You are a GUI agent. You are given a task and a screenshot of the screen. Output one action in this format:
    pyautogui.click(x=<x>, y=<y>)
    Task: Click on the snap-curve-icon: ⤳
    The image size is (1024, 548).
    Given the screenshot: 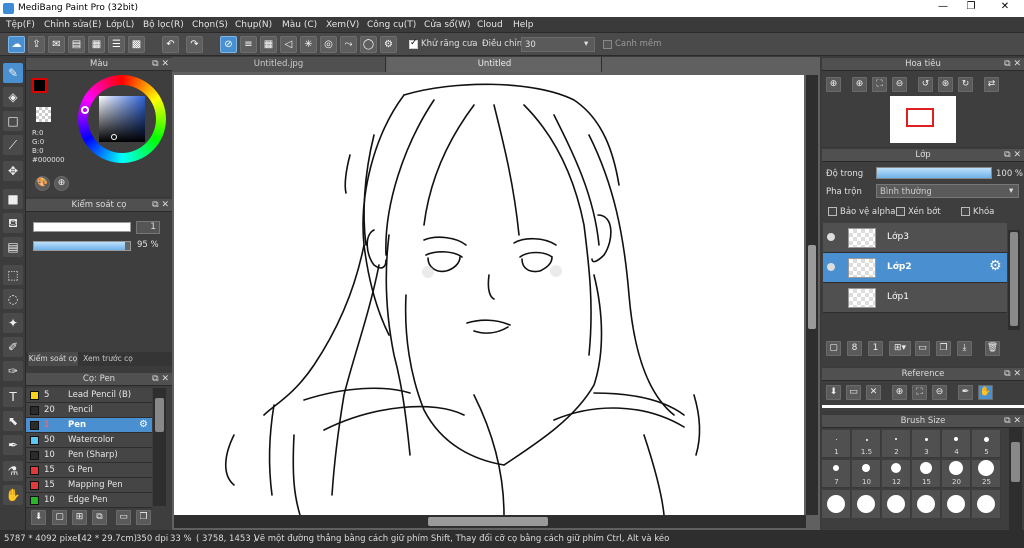 What is the action you would take?
    pyautogui.click(x=348, y=44)
    